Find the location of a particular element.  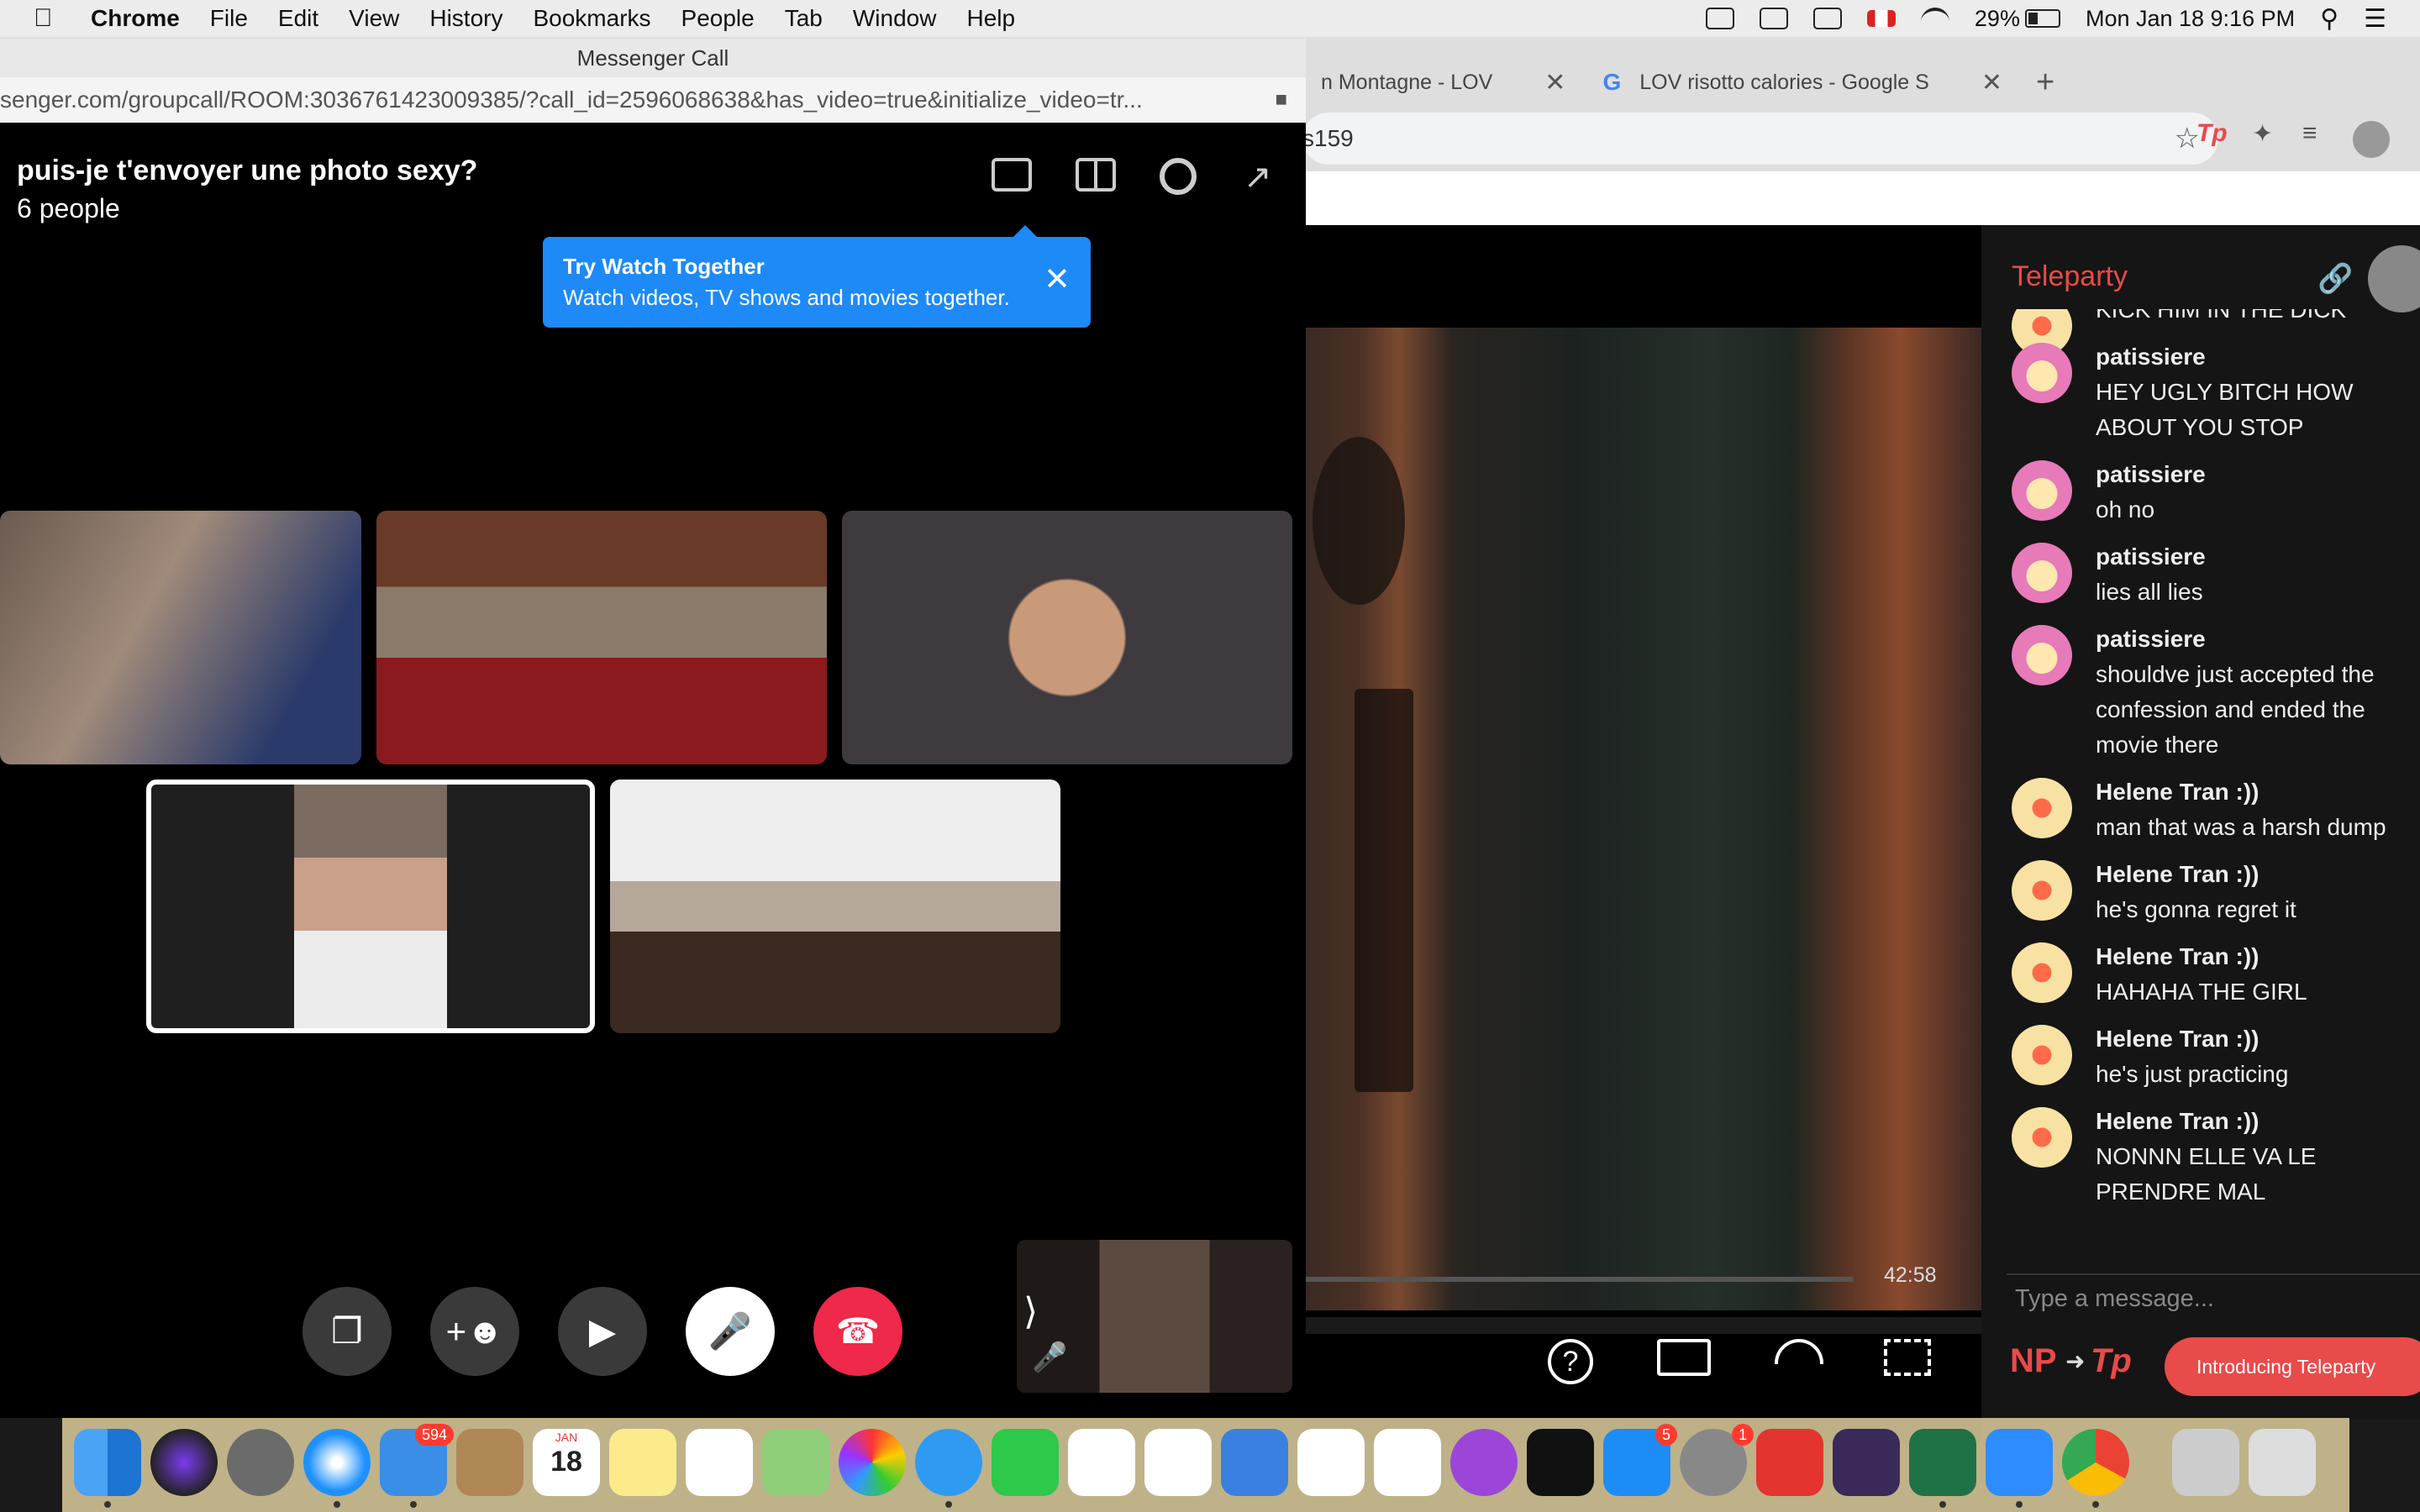

finder-icon is located at coordinates (107, 1468).